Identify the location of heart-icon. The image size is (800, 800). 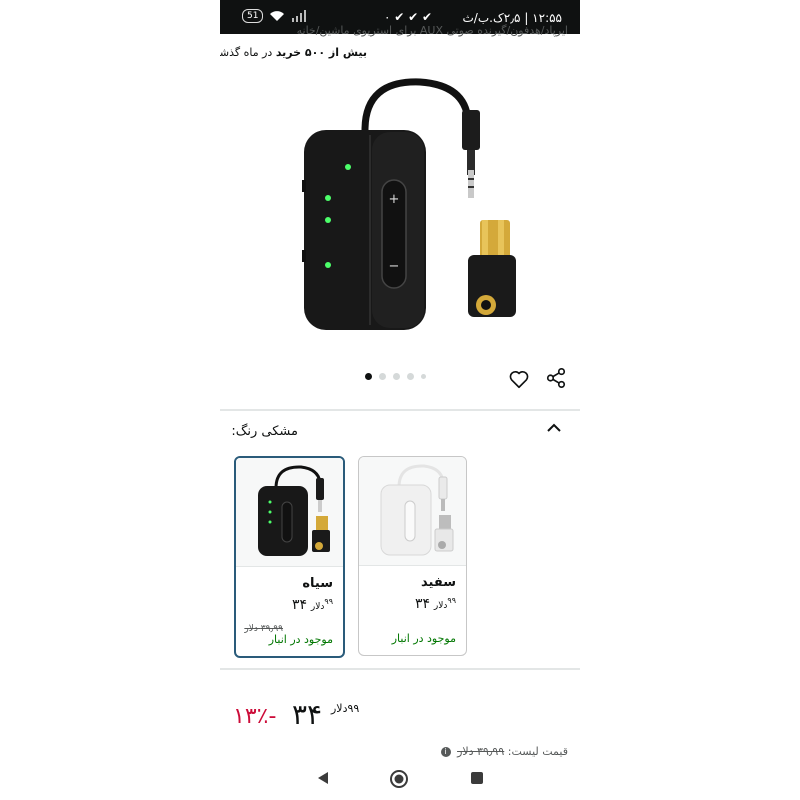
(519, 379).